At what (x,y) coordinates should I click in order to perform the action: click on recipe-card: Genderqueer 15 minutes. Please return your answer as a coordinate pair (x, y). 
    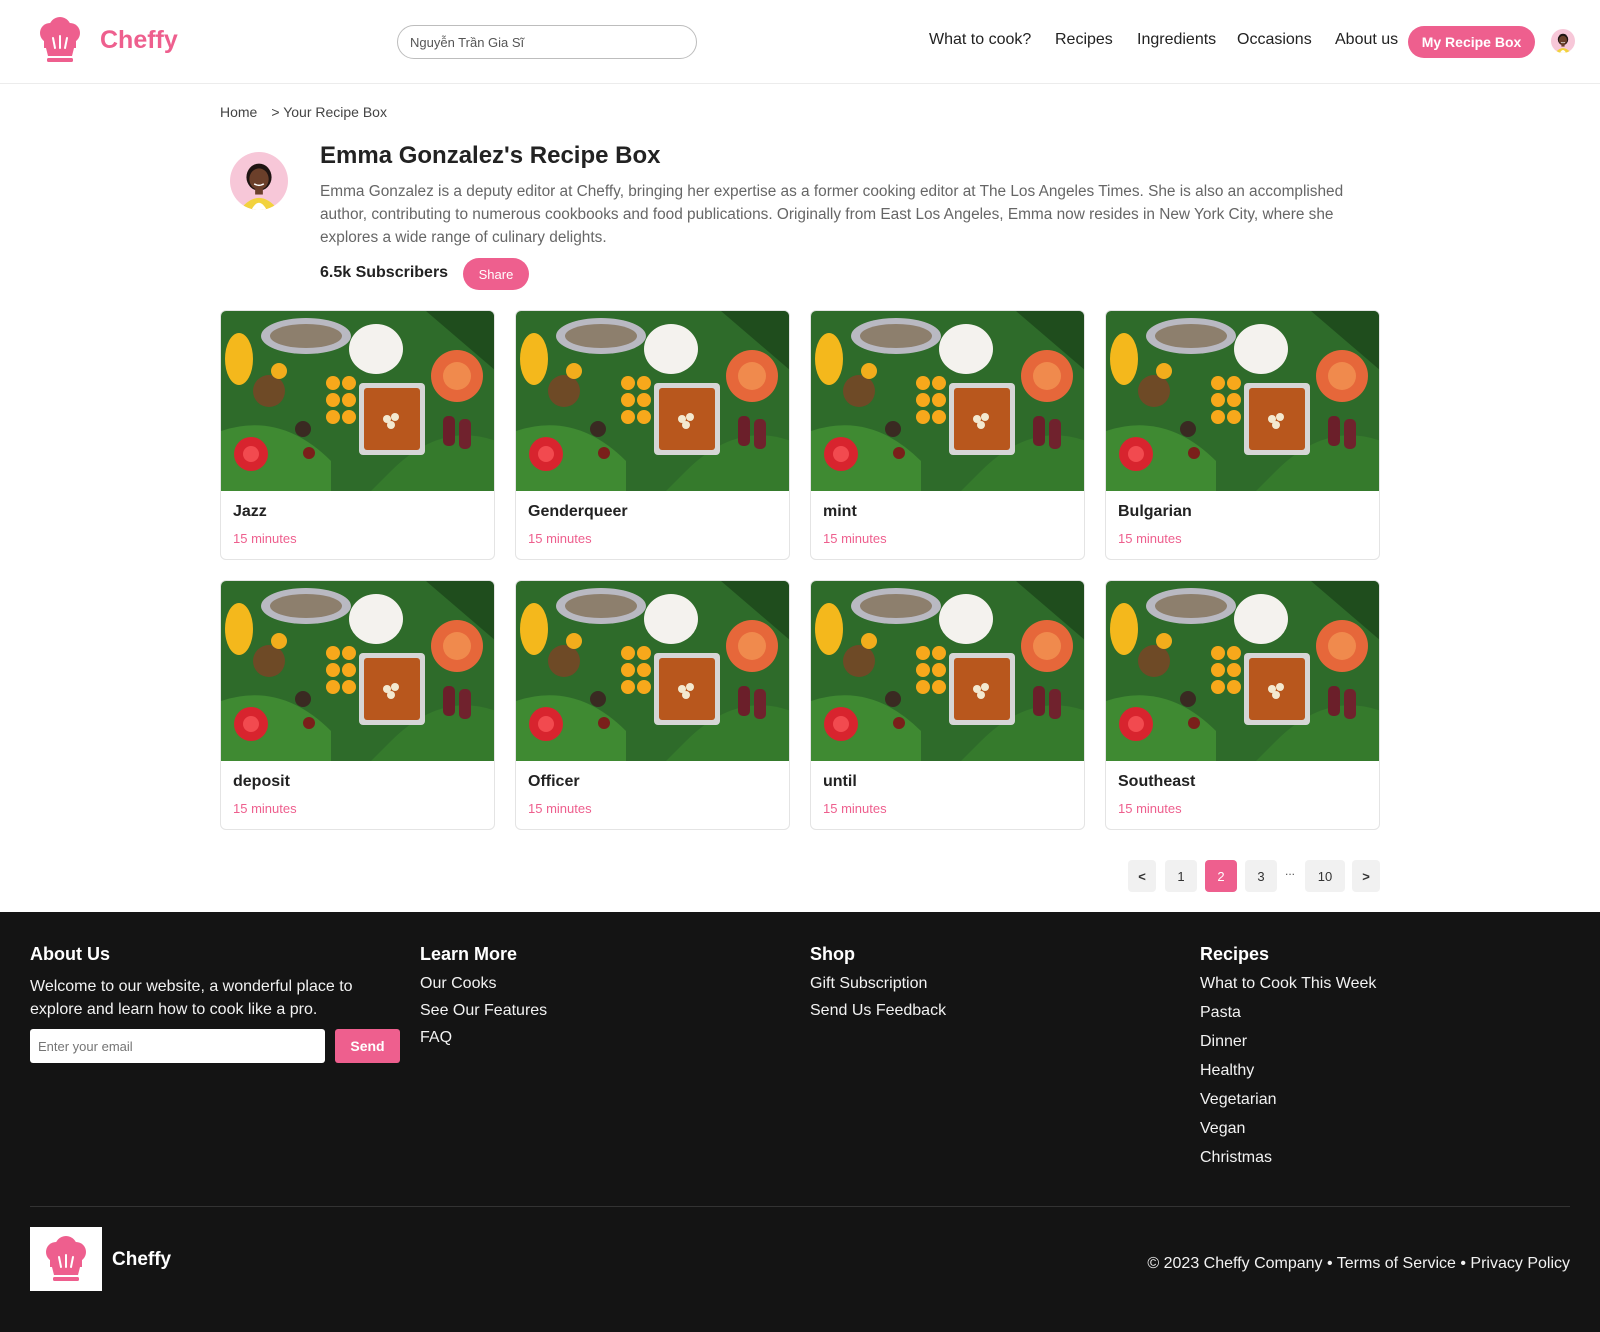
    Looking at the image, I should click on (652, 435).